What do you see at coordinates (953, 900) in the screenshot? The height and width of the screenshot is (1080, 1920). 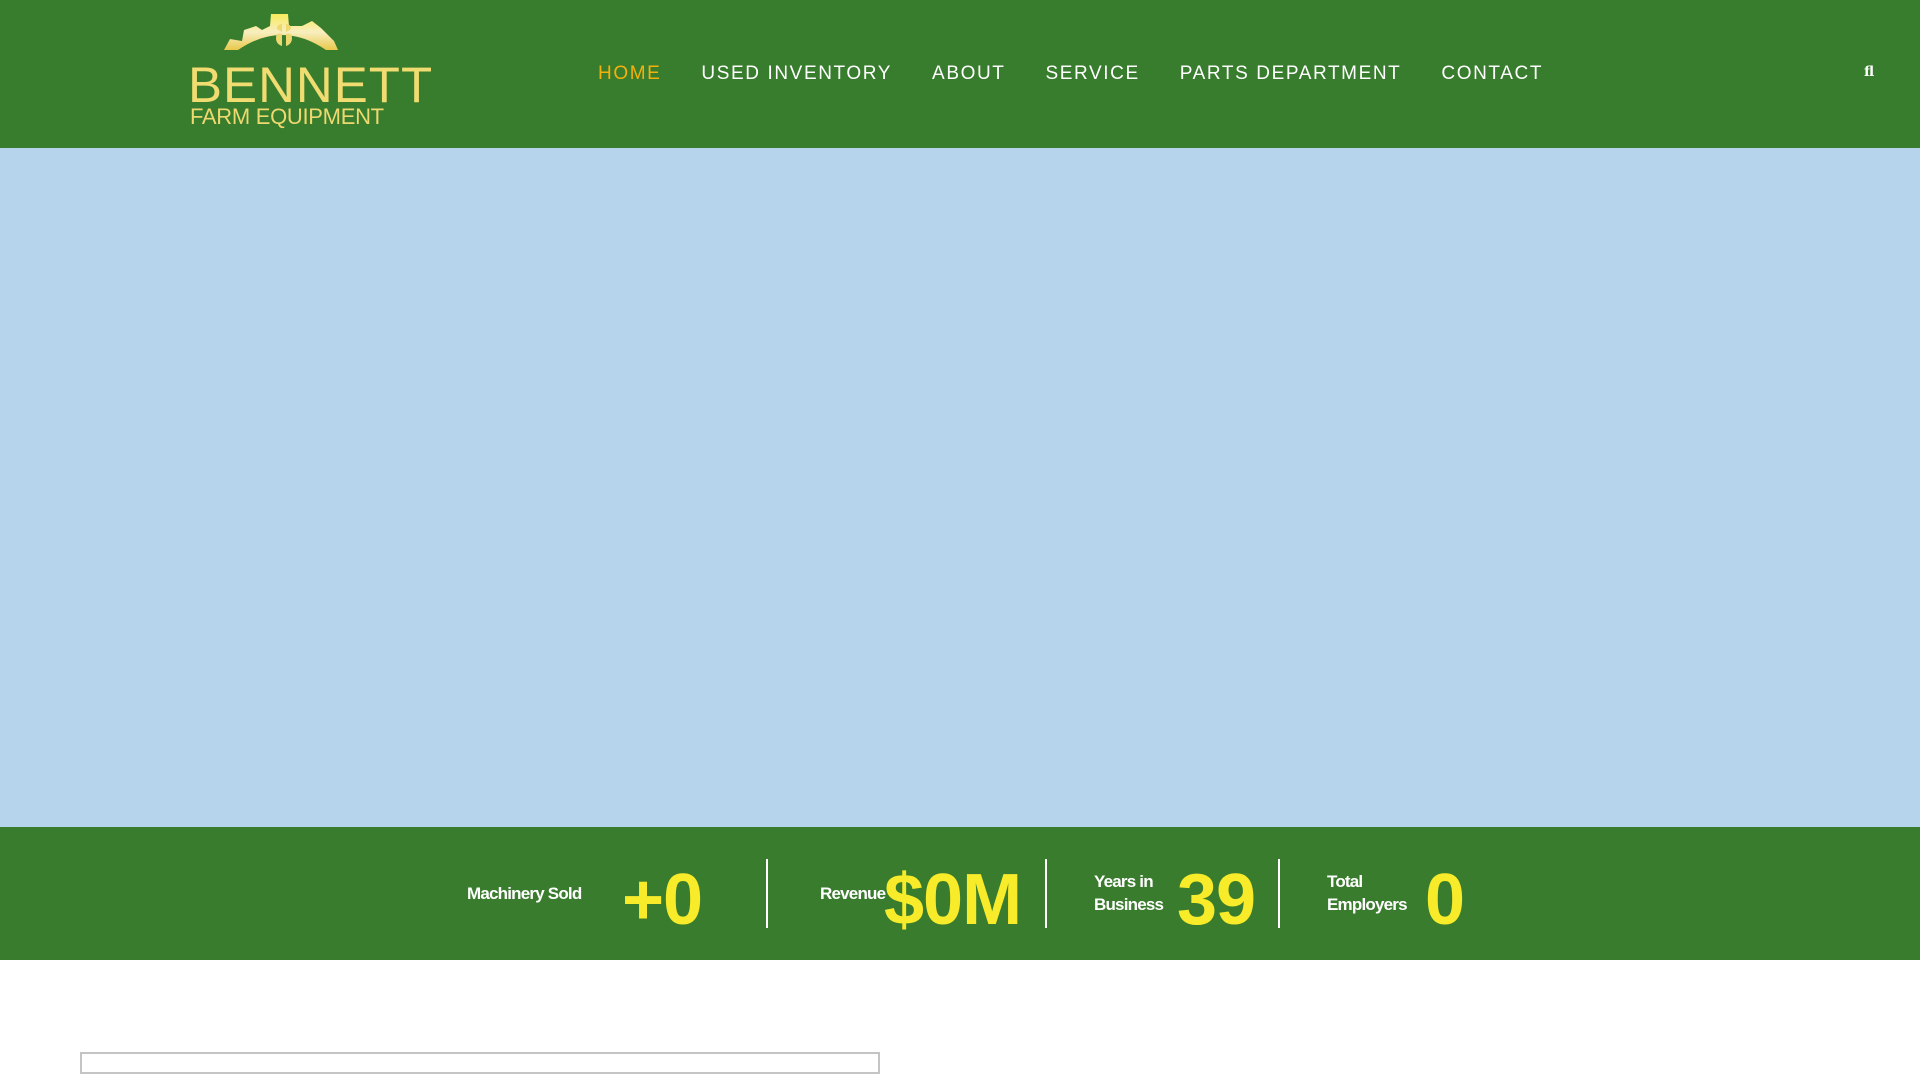 I see `stat-value-revenue: $0M` at bounding box center [953, 900].